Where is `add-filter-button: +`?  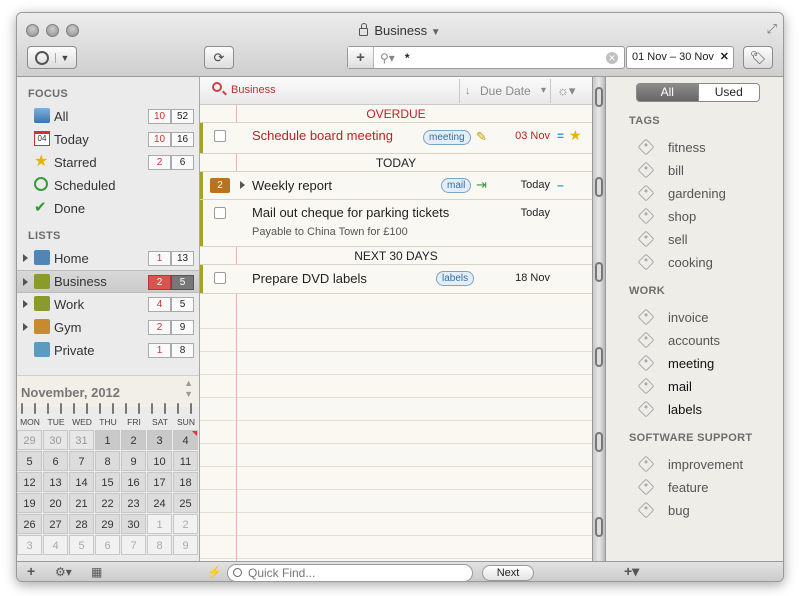 add-filter-button: + is located at coordinates (361, 57).